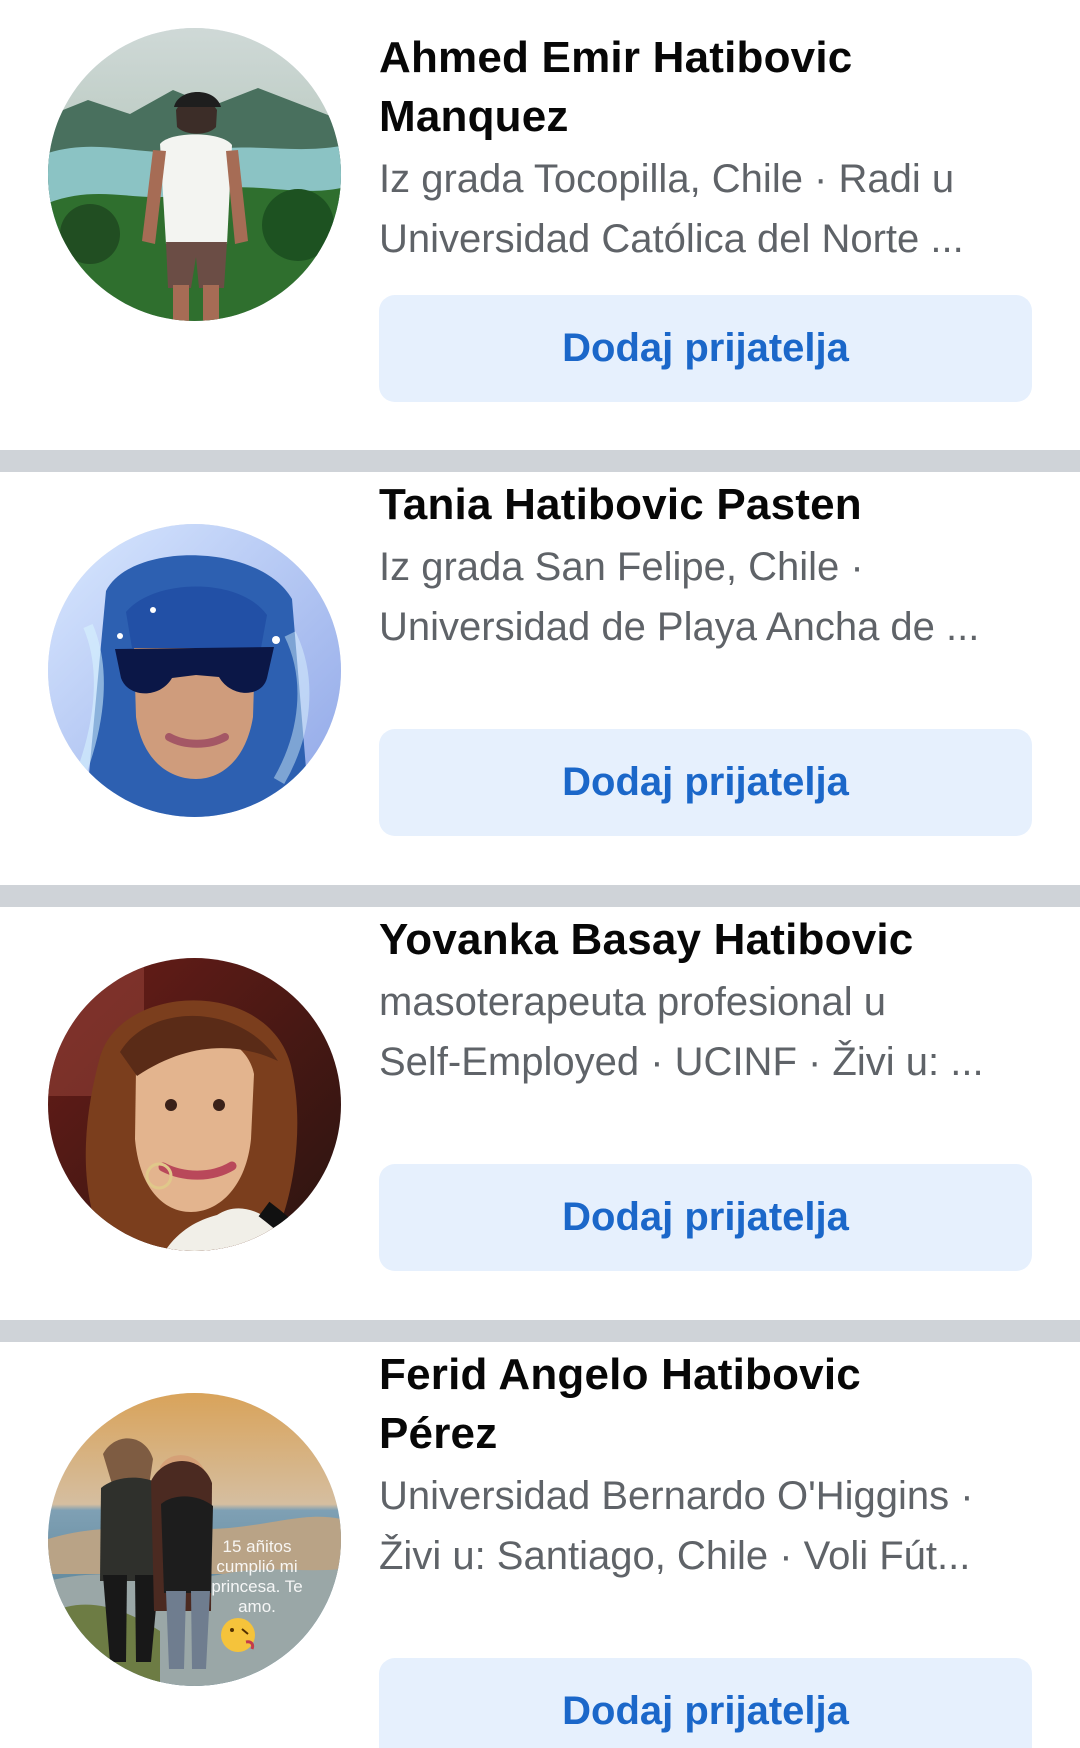 The height and width of the screenshot is (1748, 1080). What do you see at coordinates (706, 504) in the screenshot?
I see `profile-name: Tania Hatibovic Pasten` at bounding box center [706, 504].